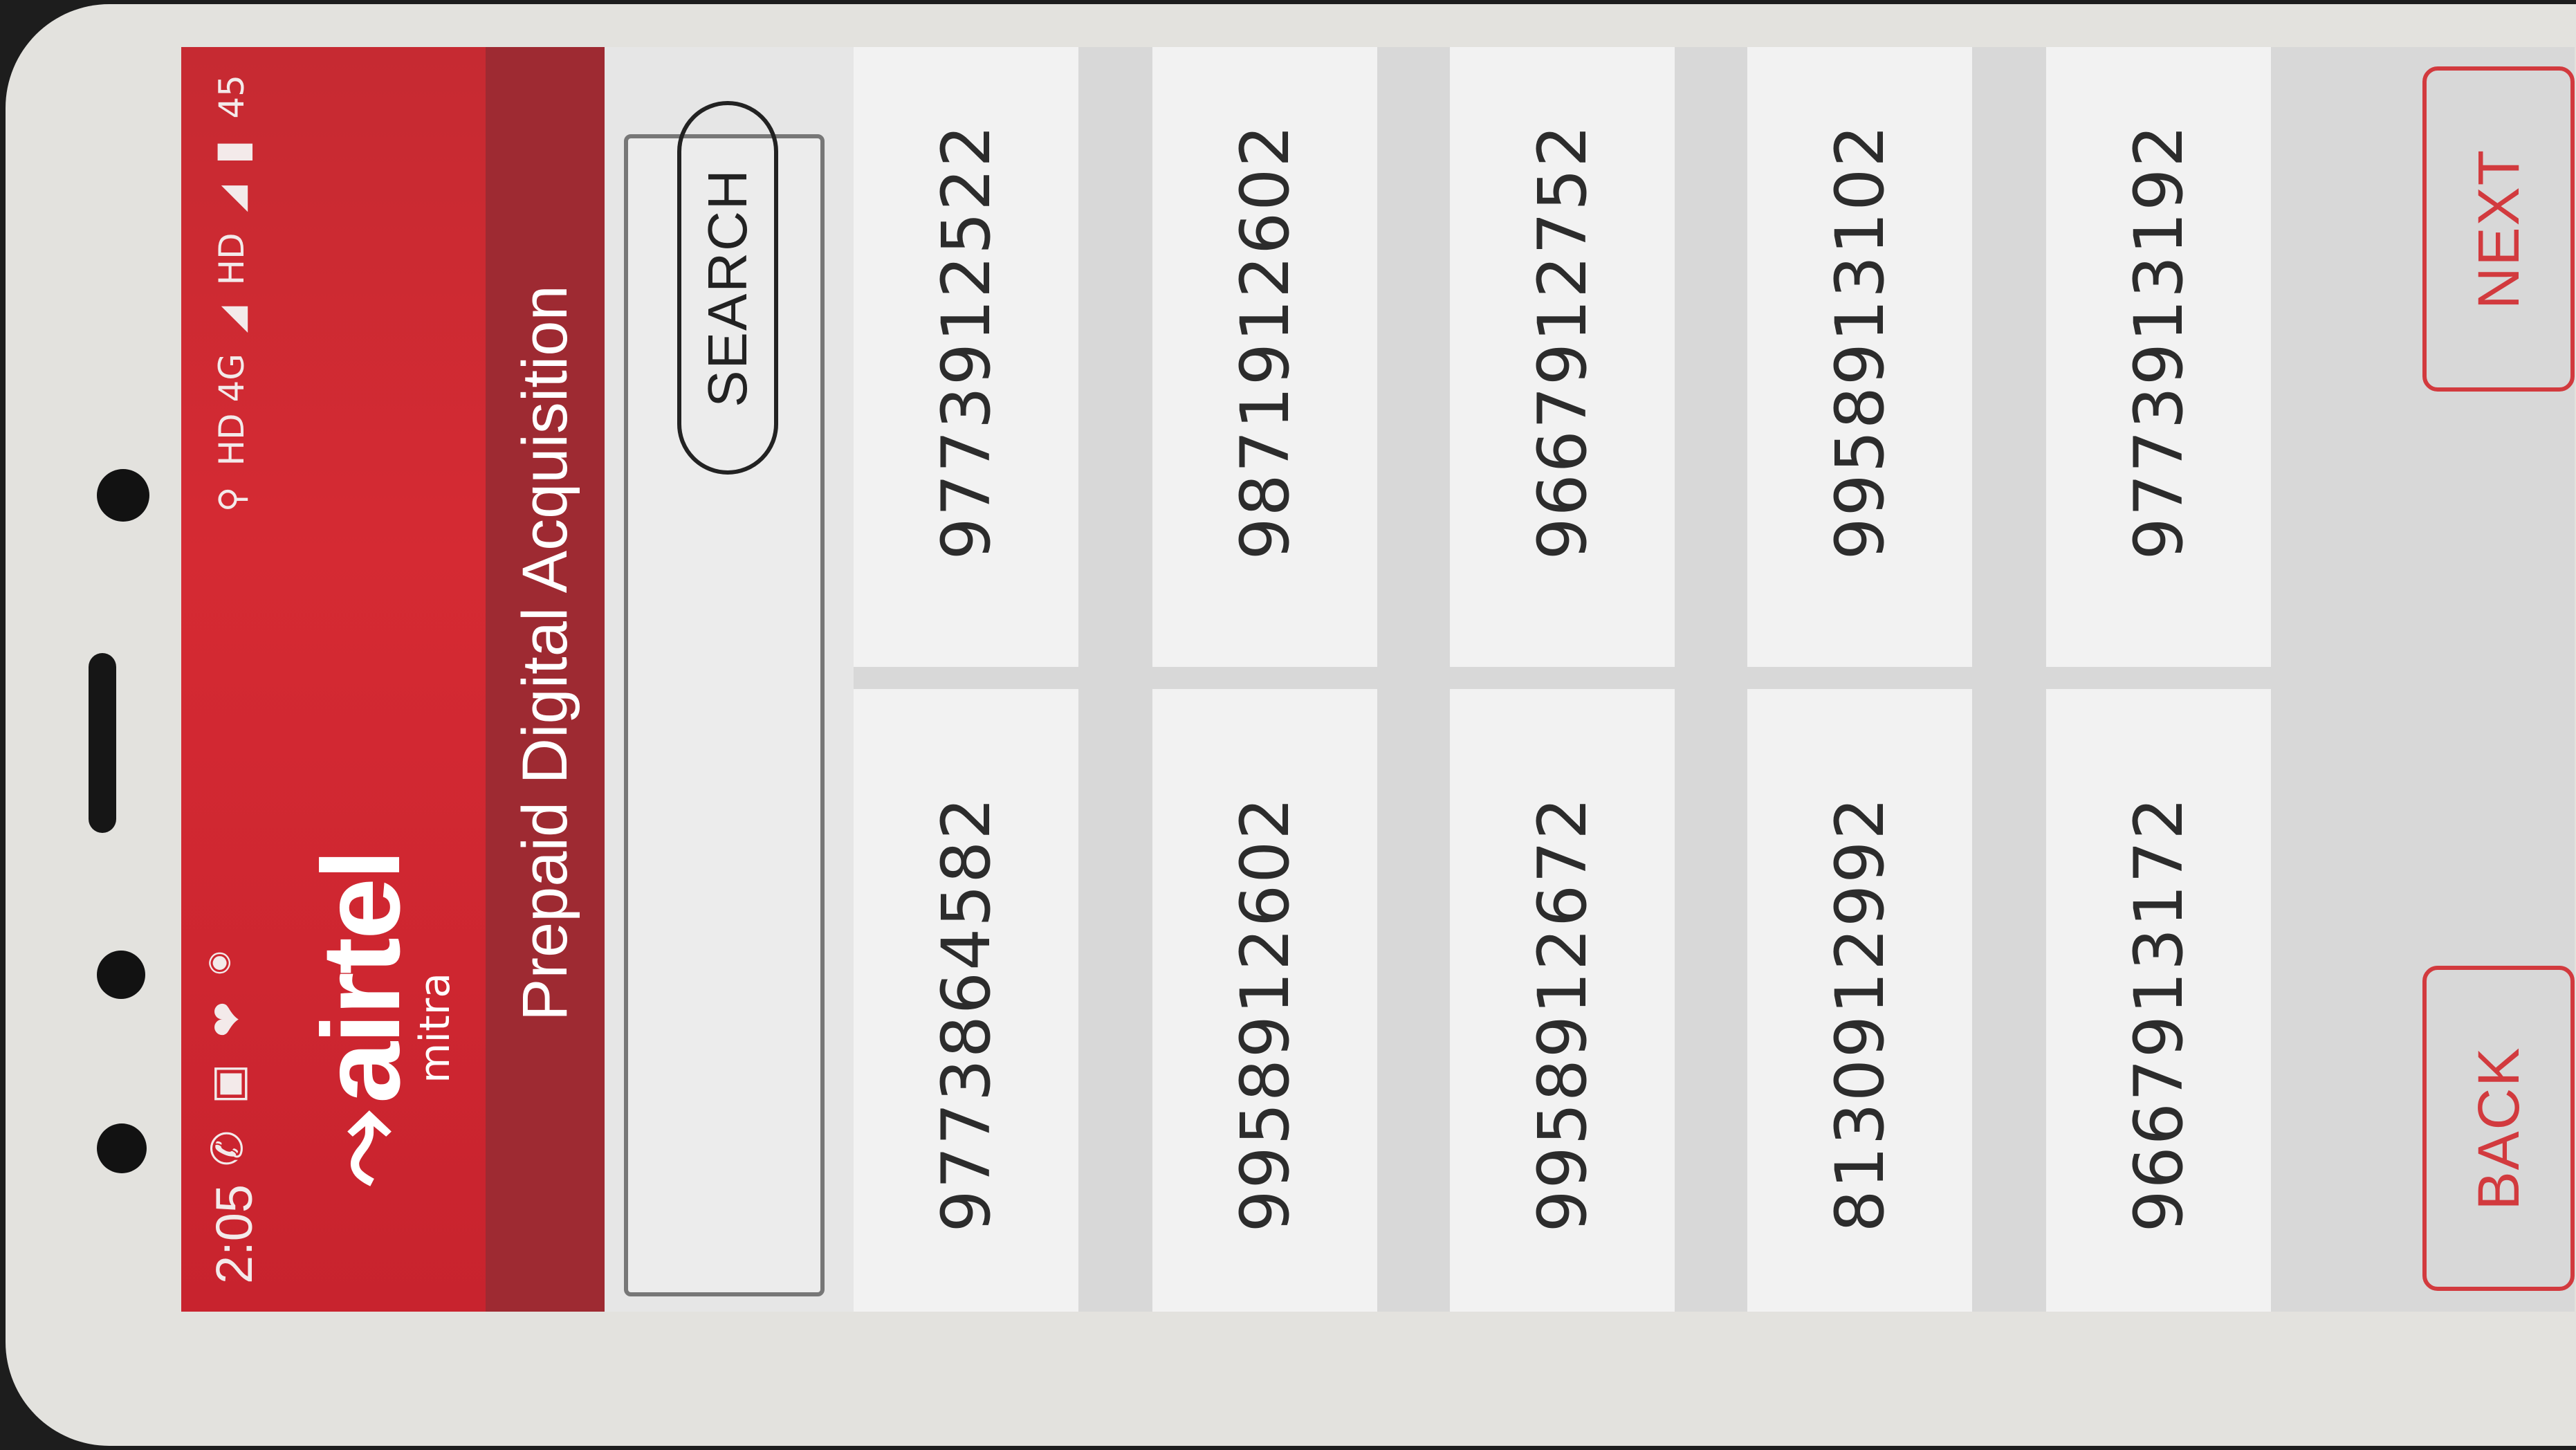  Describe the element at coordinates (361, 977) in the screenshot. I see `brand-name: airtel` at that location.